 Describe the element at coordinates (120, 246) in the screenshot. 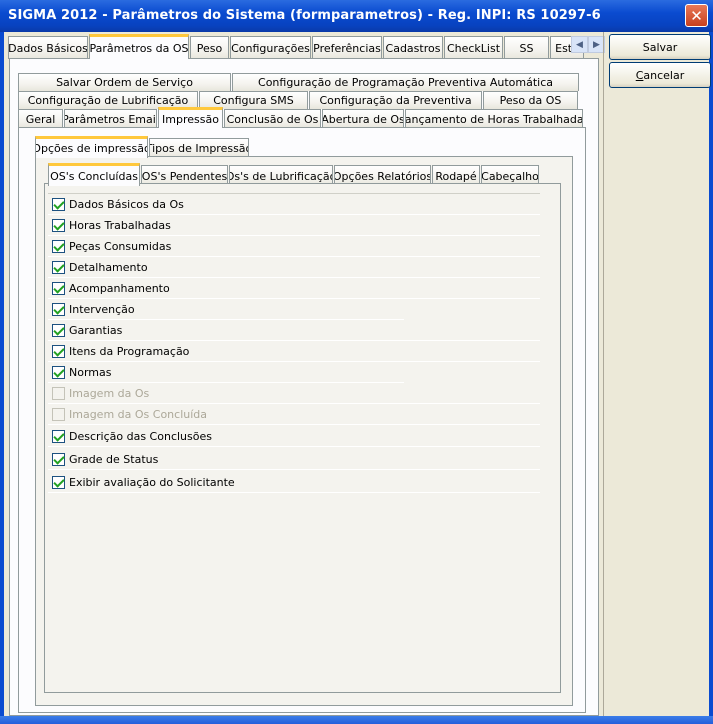

I see `option-label: Peças Consumidas` at that location.